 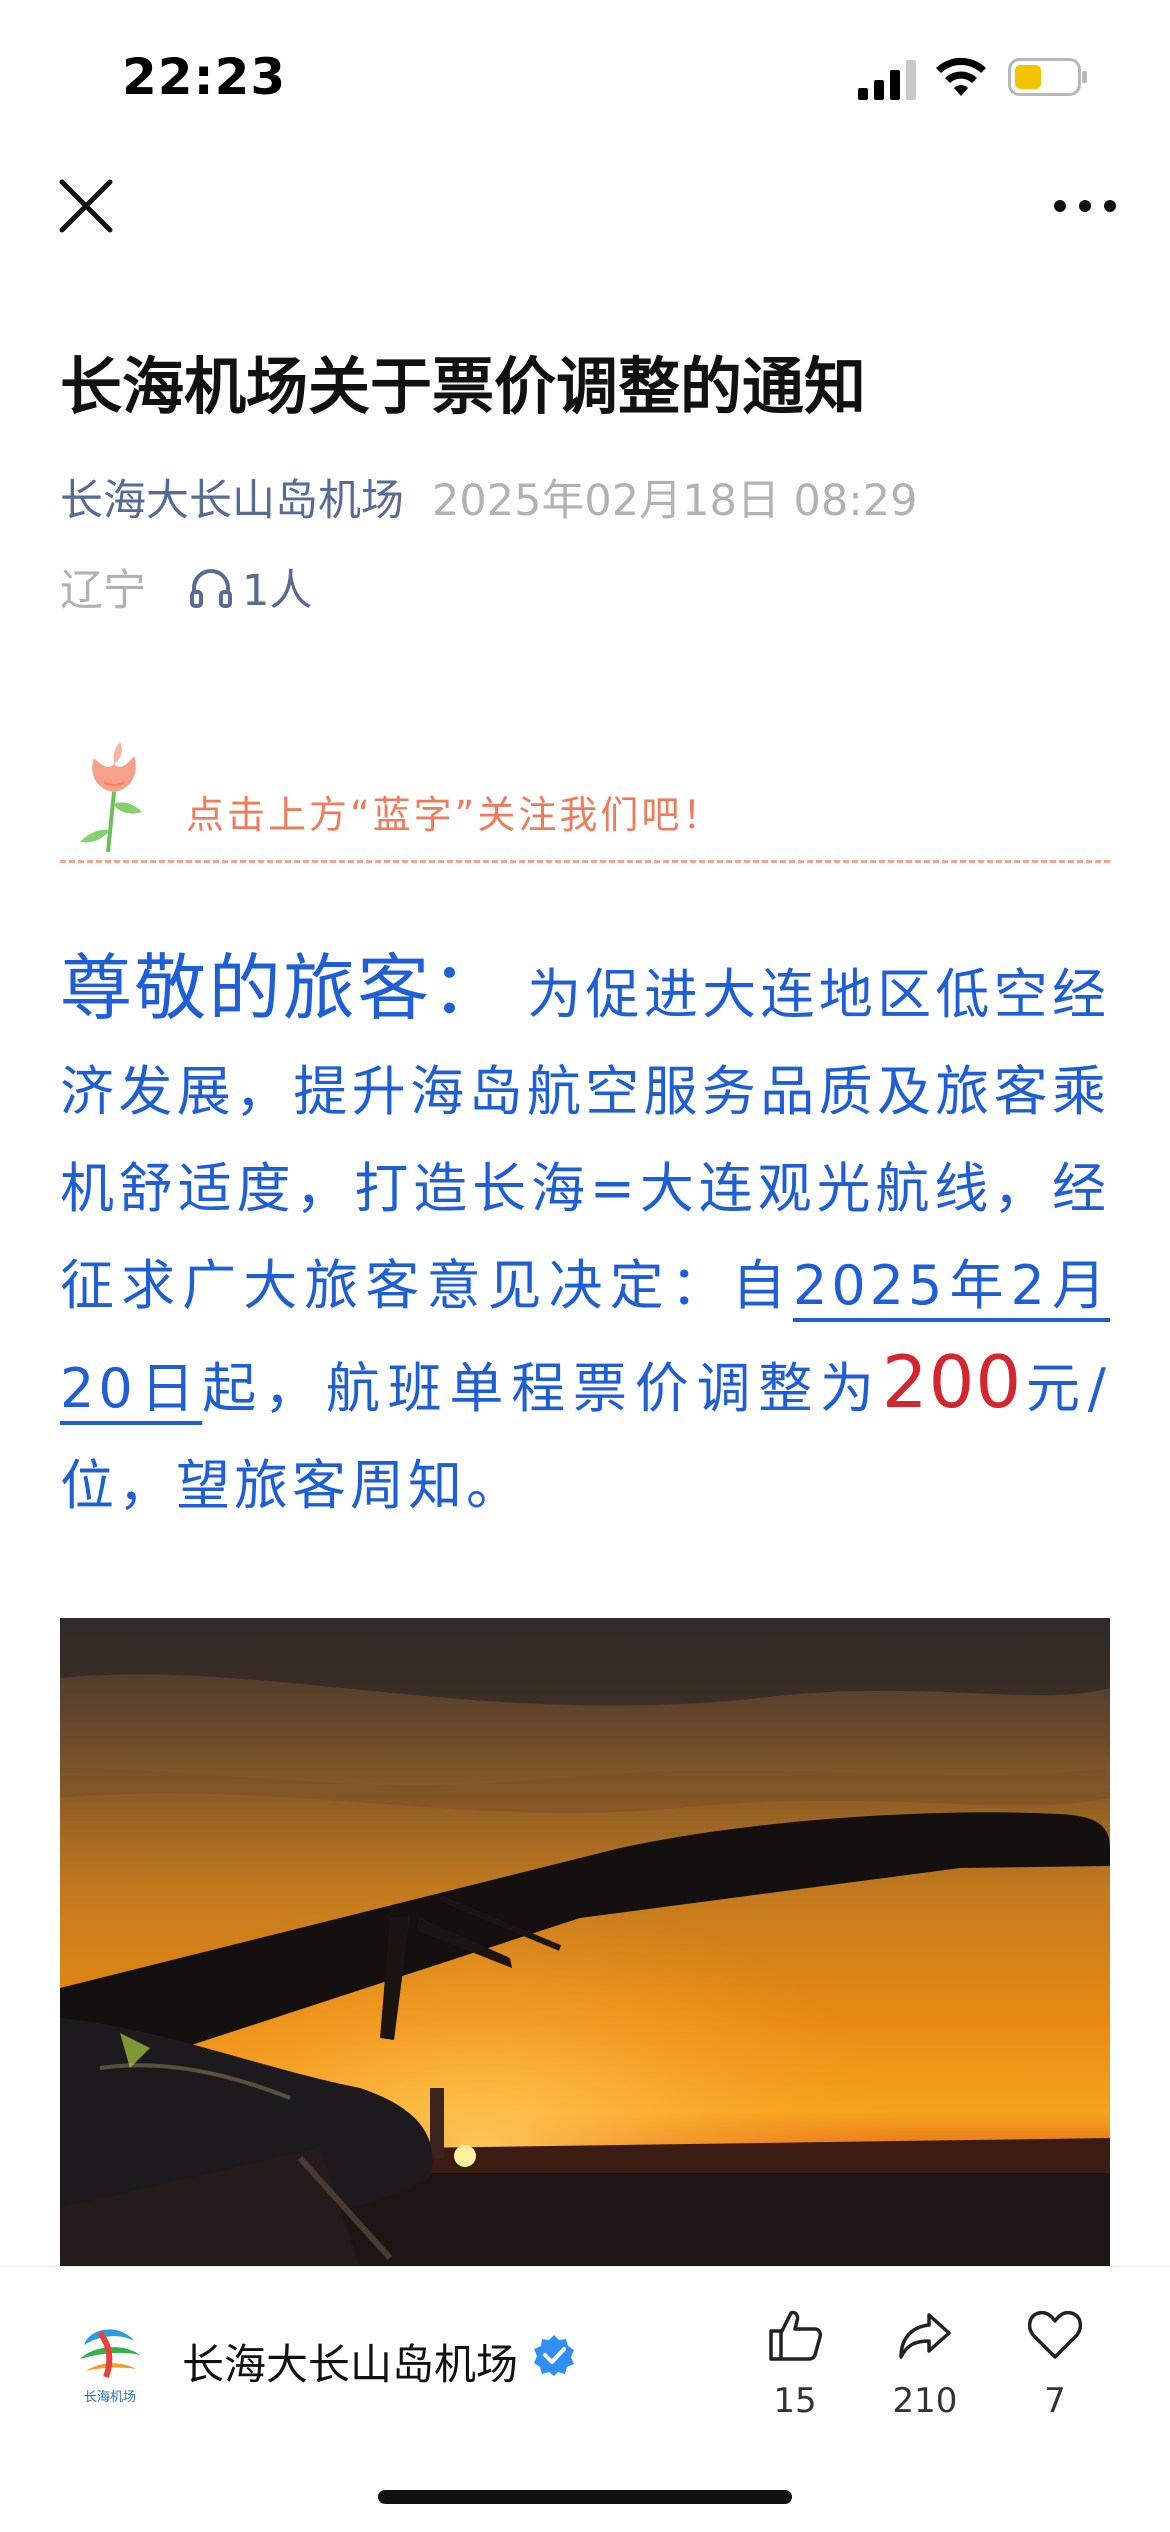 What do you see at coordinates (1055, 2334) in the screenshot?
I see `heart-icon` at bounding box center [1055, 2334].